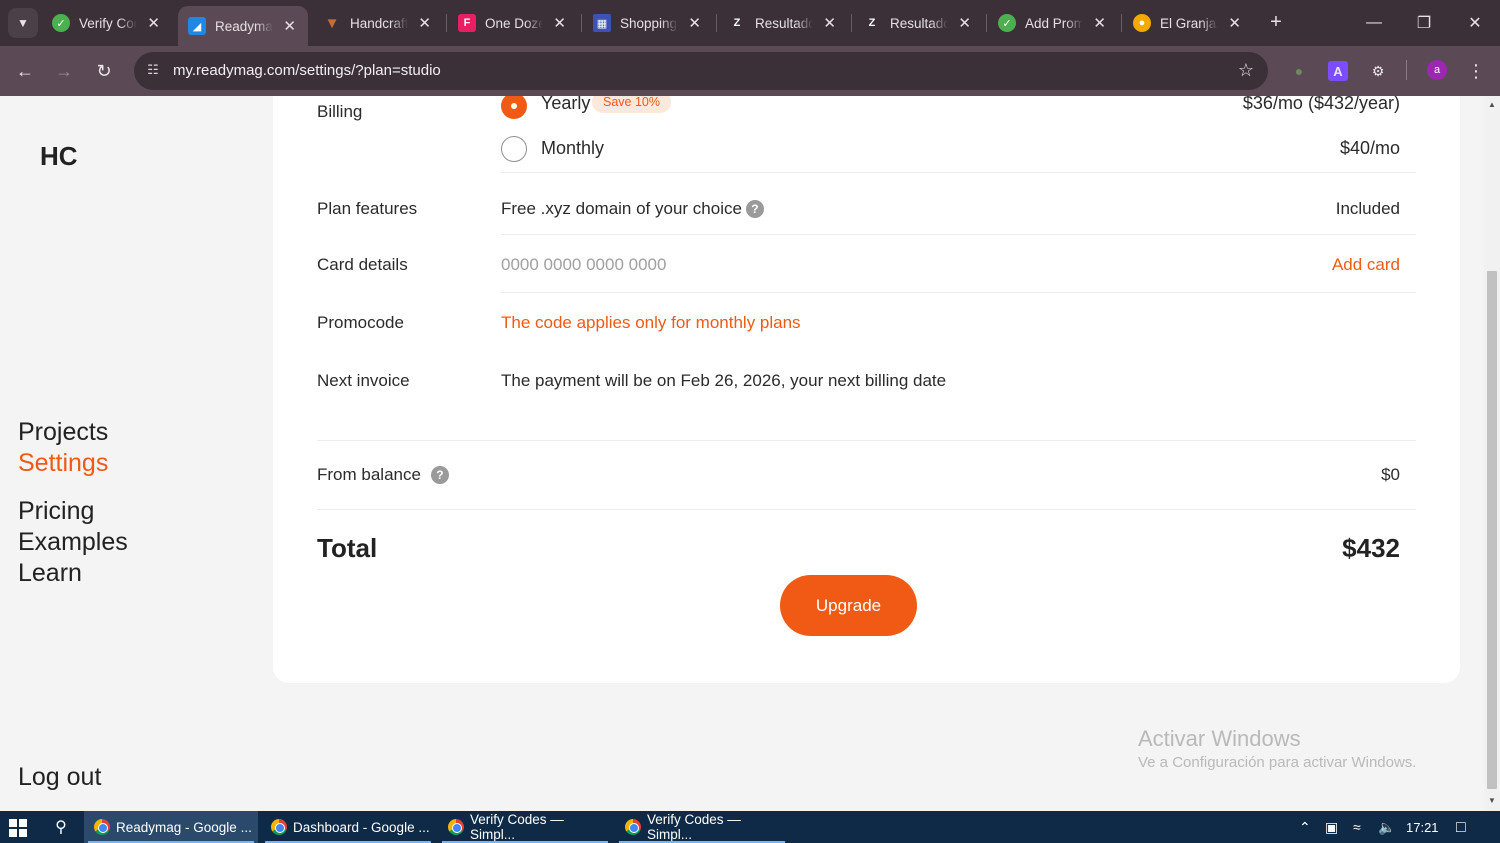 This screenshot has width=1500, height=843. I want to click on monthly-option: Monthly $40/mo, so click(742, 149).